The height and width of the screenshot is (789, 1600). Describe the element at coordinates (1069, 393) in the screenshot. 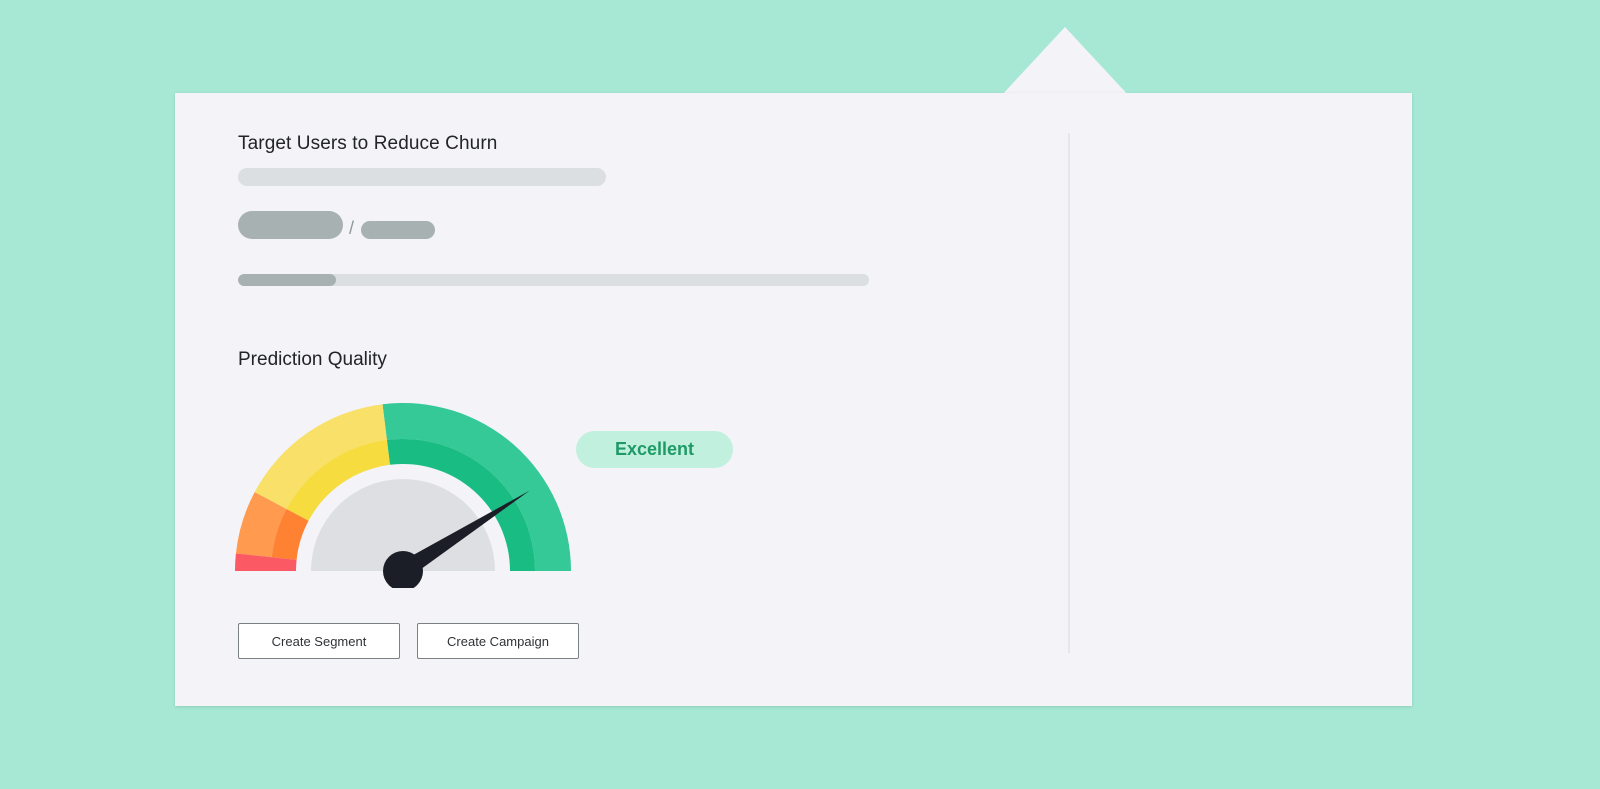

I see `column-divider` at that location.